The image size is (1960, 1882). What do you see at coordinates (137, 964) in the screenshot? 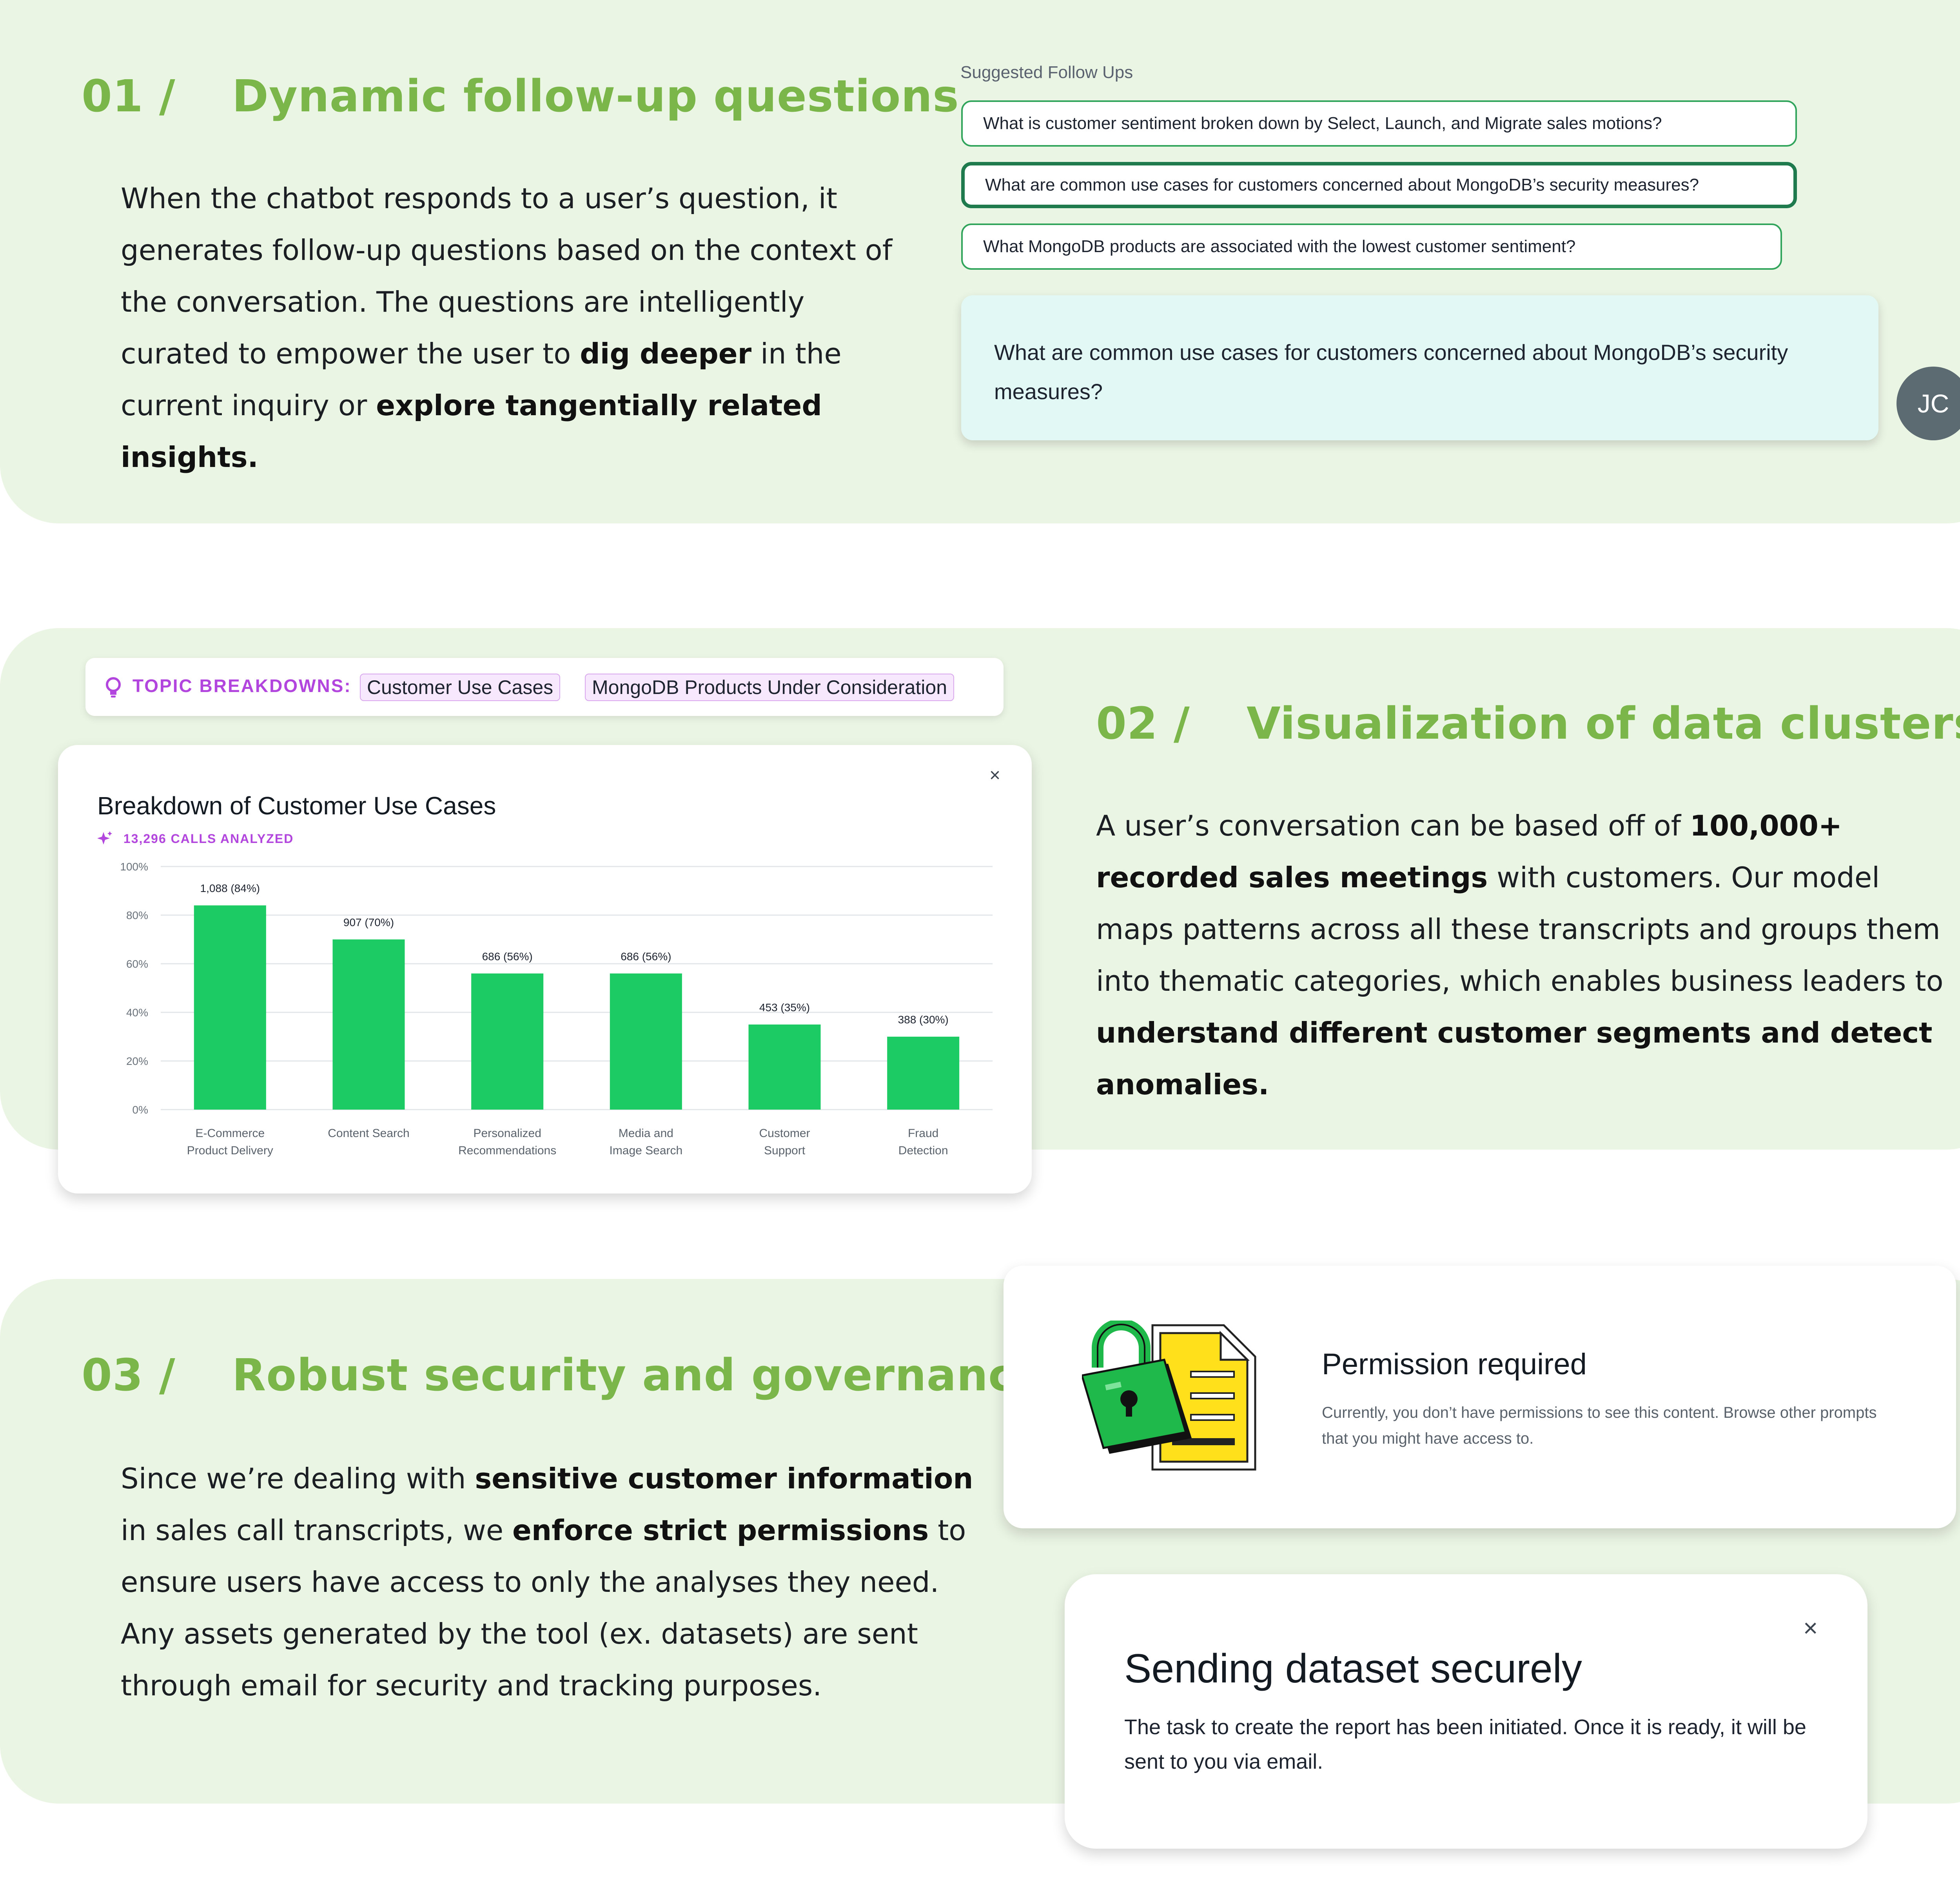
I see `y-tick-label: 60%` at bounding box center [137, 964].